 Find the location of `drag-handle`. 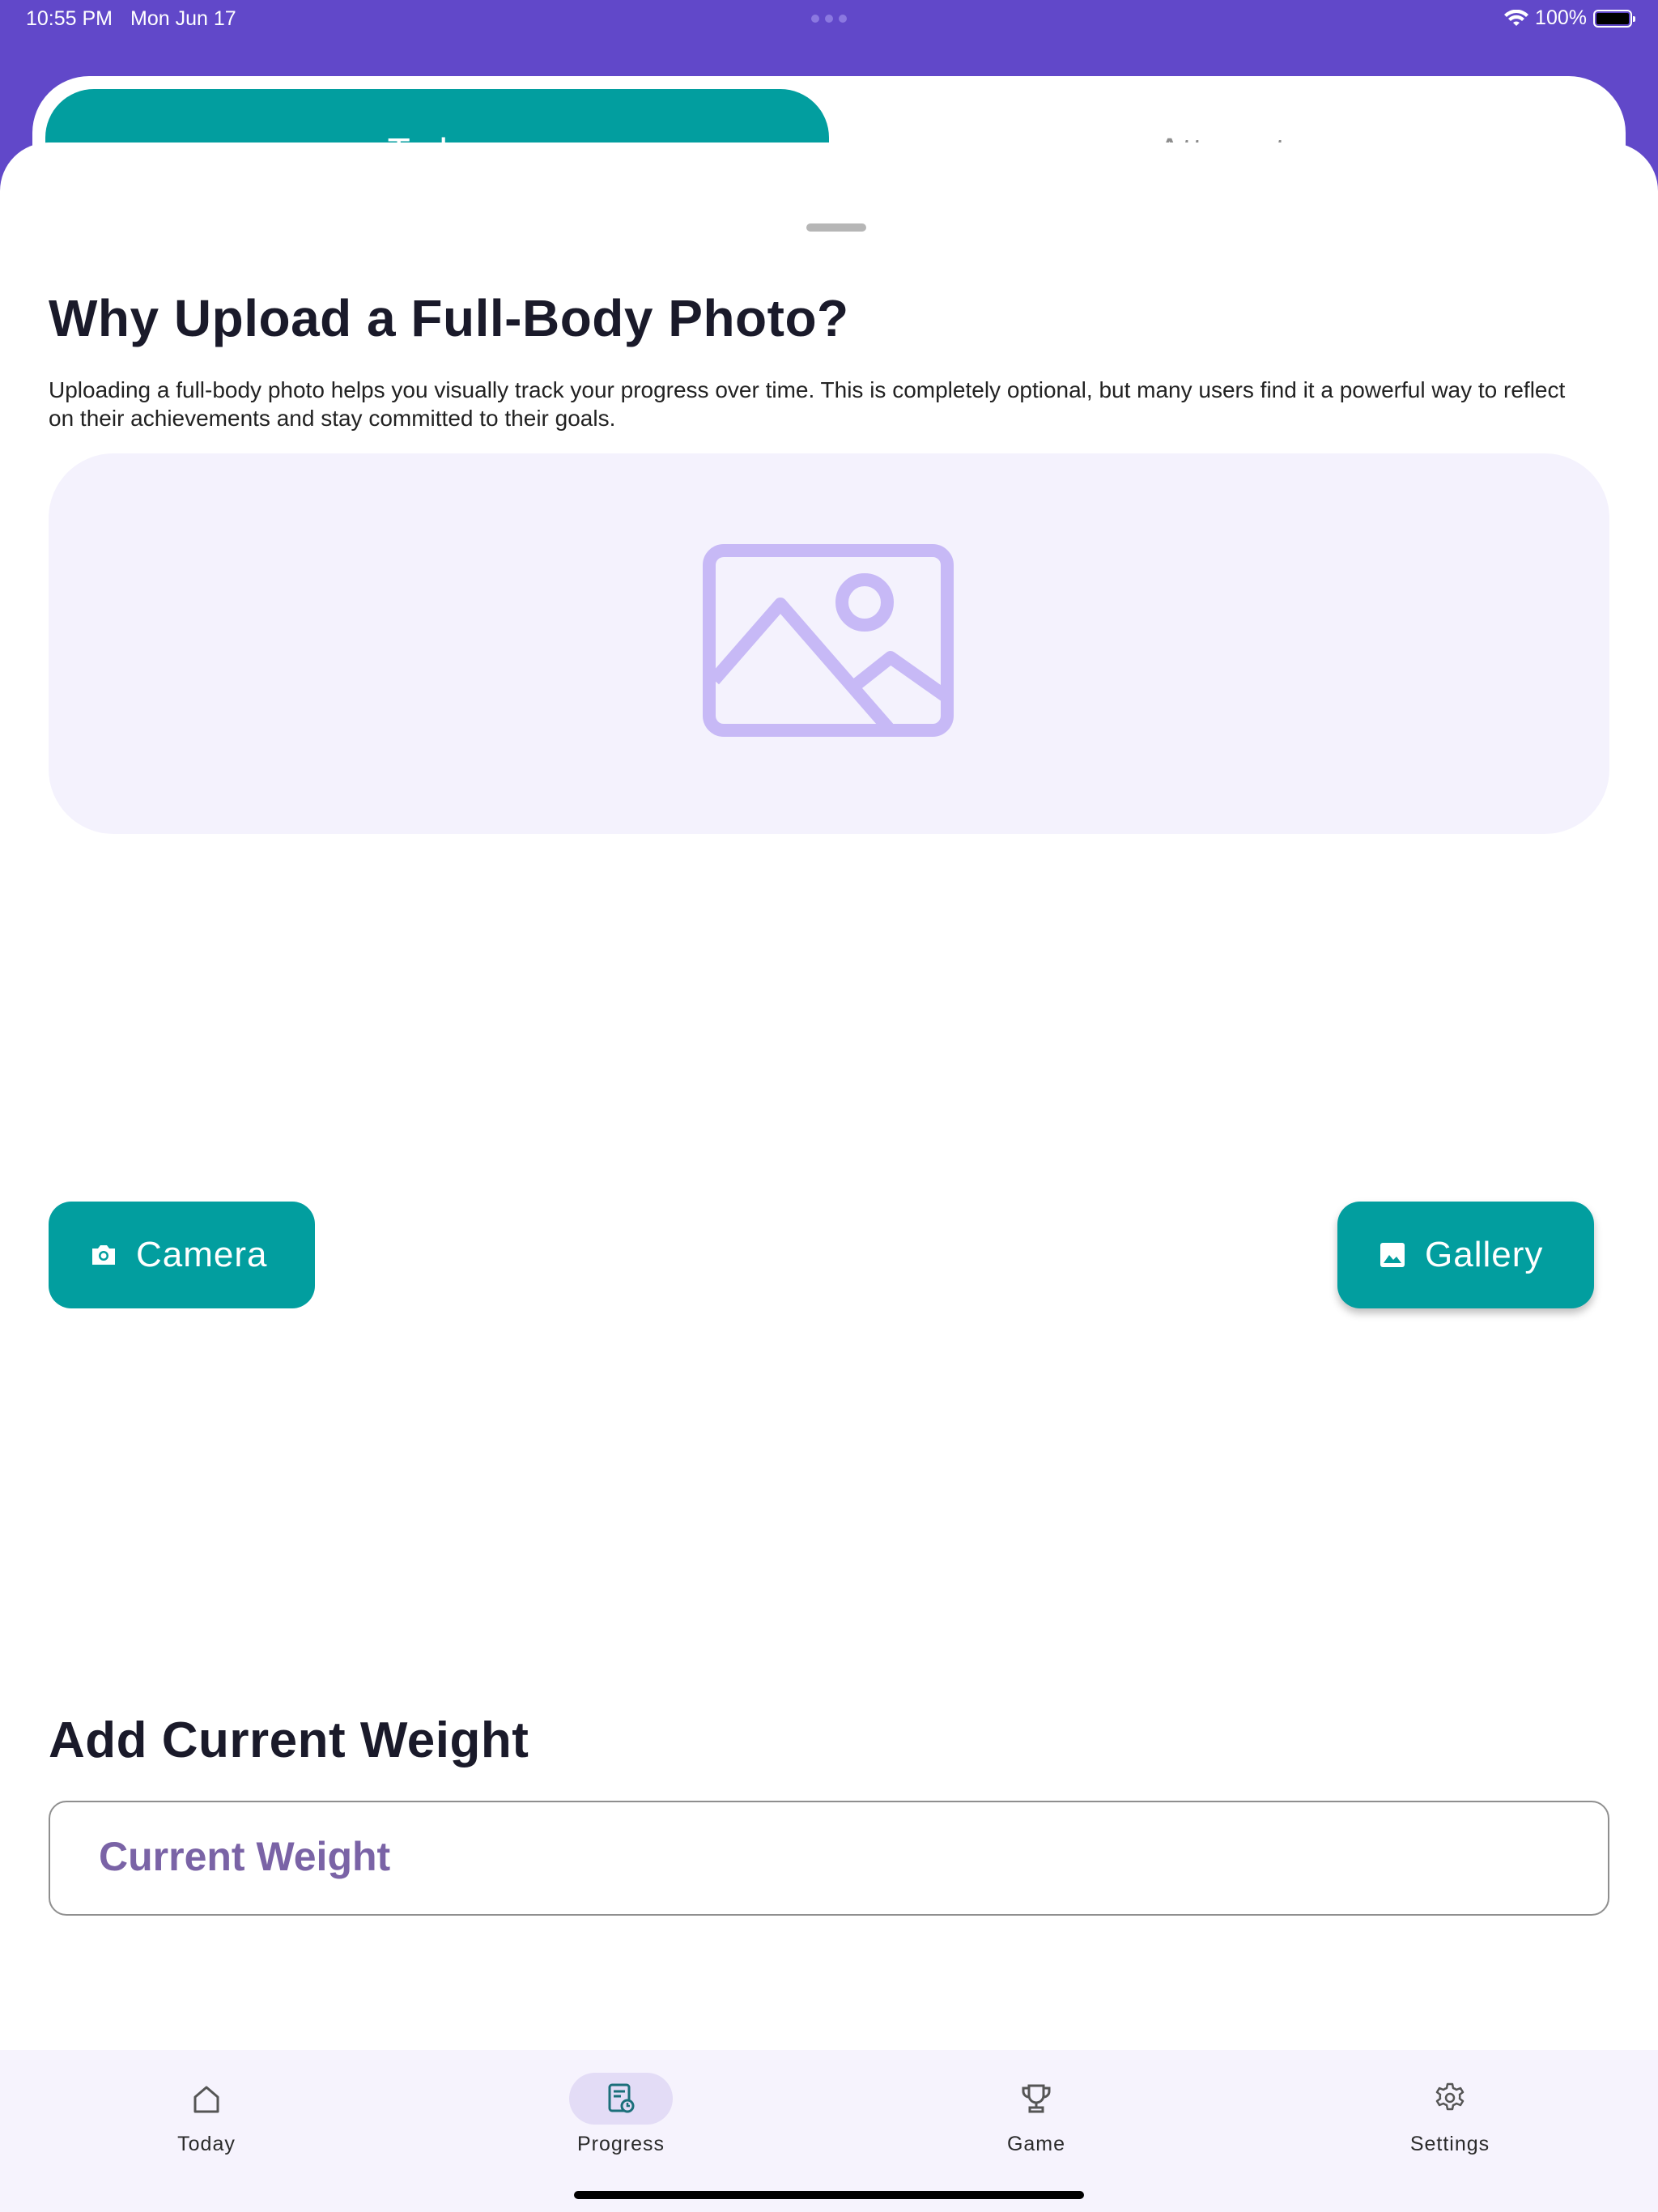

drag-handle is located at coordinates (836, 228).